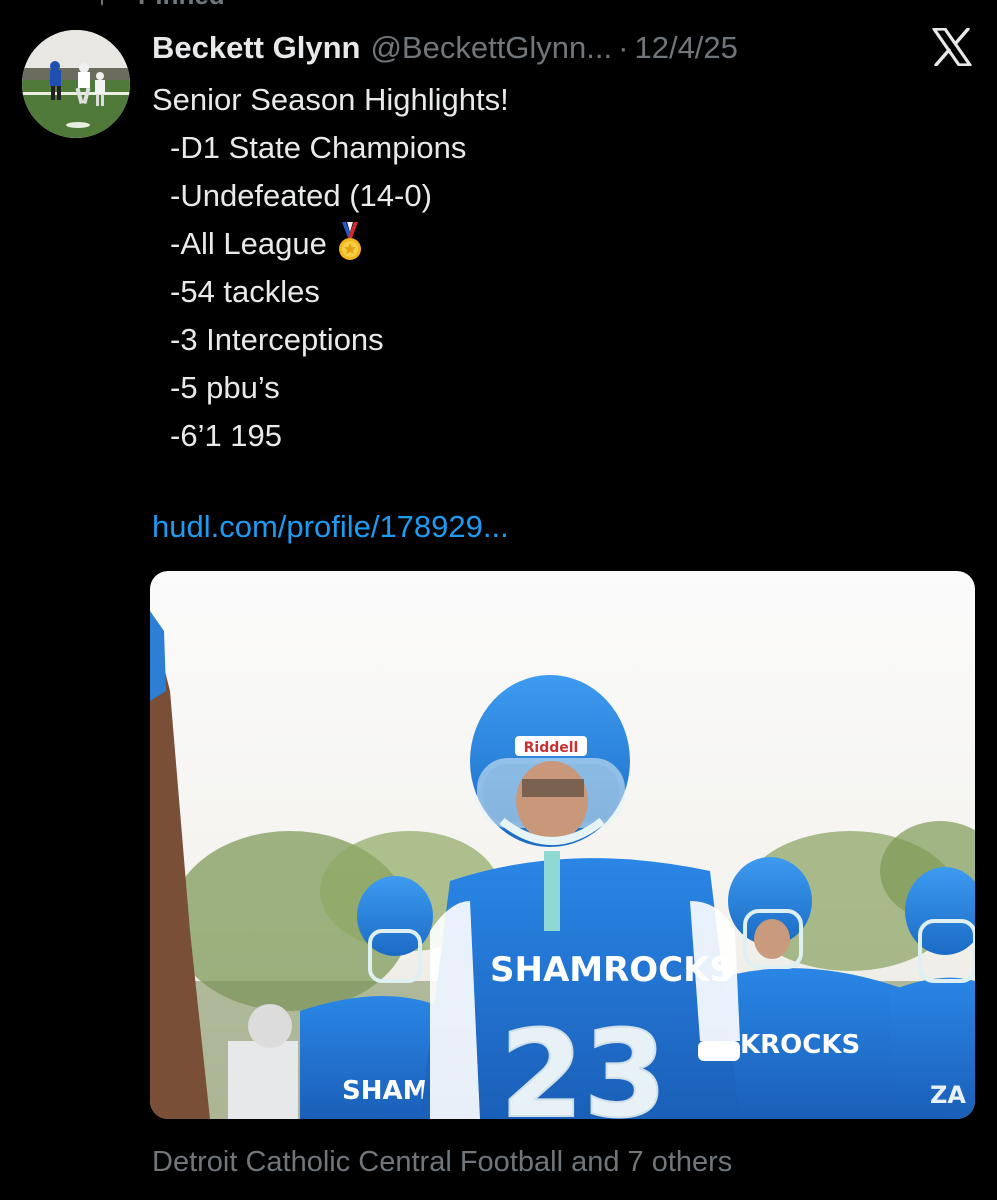  I want to click on avatar, so click(76, 84).